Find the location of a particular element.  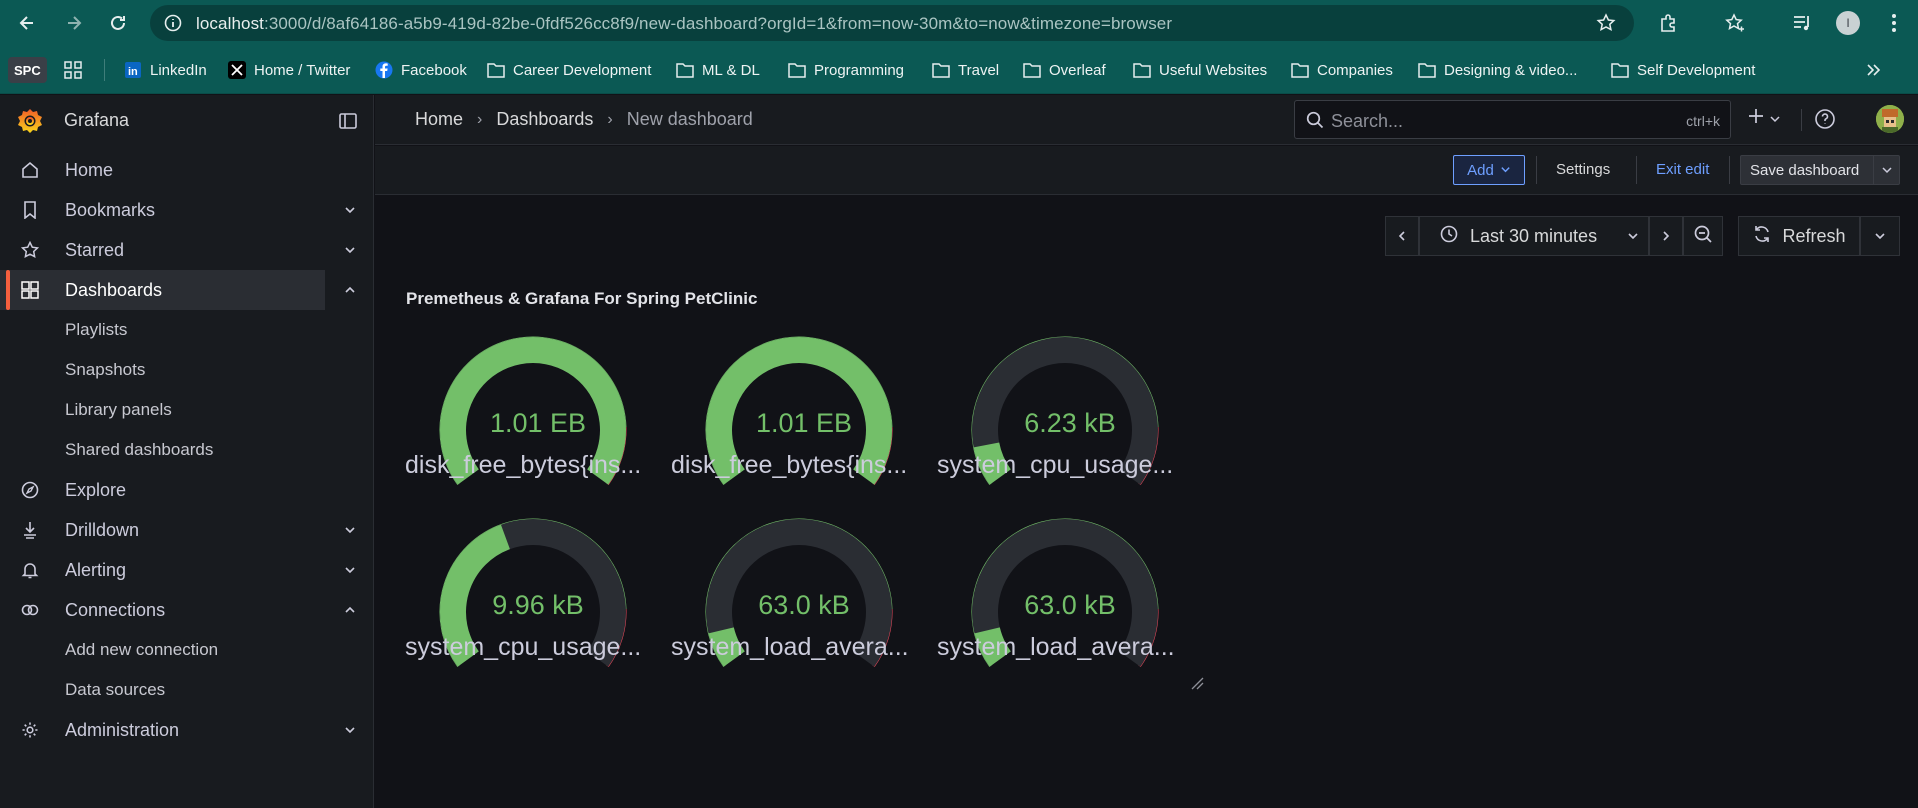

grafana-logo-icon is located at coordinates (29, 120).